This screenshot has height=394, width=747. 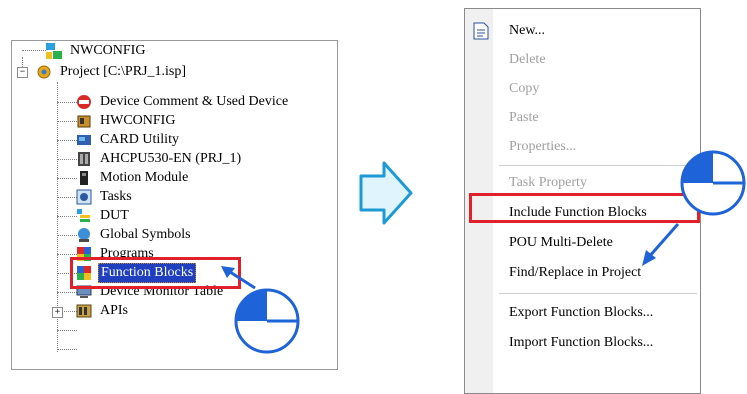 What do you see at coordinates (548, 182) in the screenshot?
I see `menu-item-label: Task Property` at bounding box center [548, 182].